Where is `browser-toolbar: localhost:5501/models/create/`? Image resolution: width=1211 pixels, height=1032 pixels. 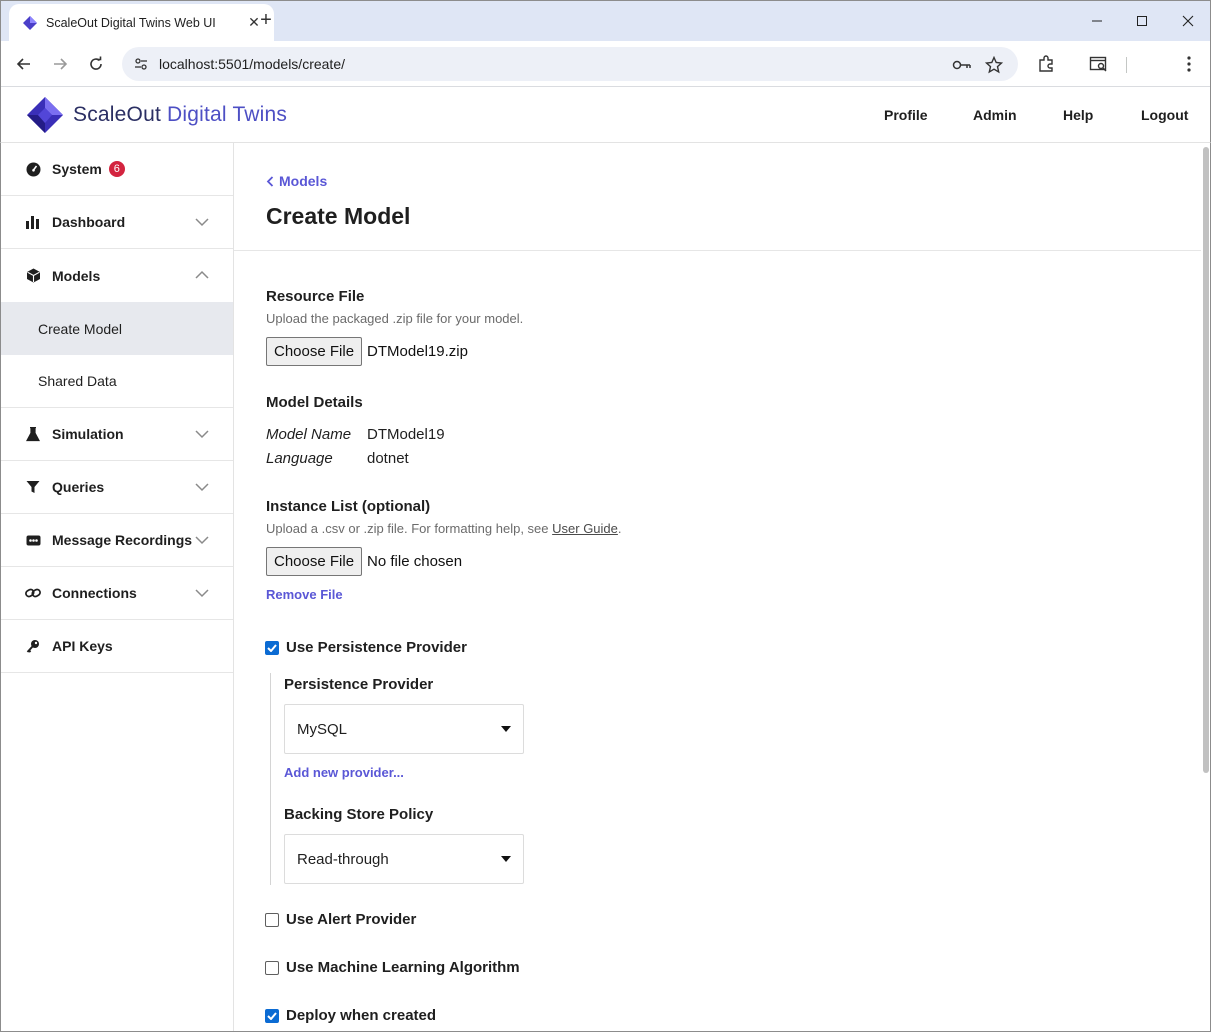 browser-toolbar: localhost:5501/models/create/ is located at coordinates (605, 64).